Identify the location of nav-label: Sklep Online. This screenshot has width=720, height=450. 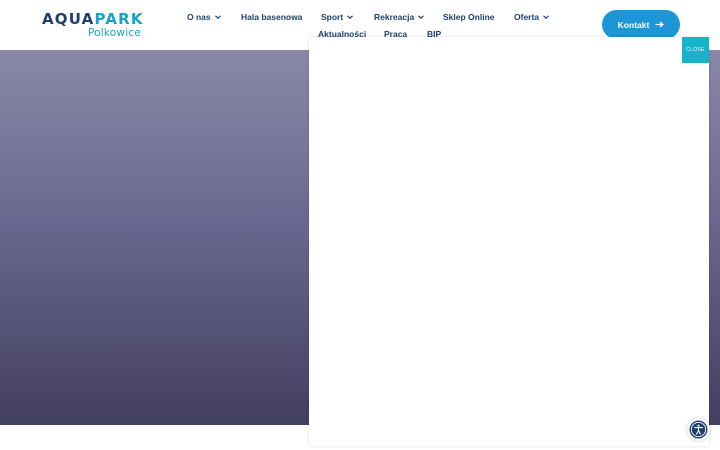
(469, 17).